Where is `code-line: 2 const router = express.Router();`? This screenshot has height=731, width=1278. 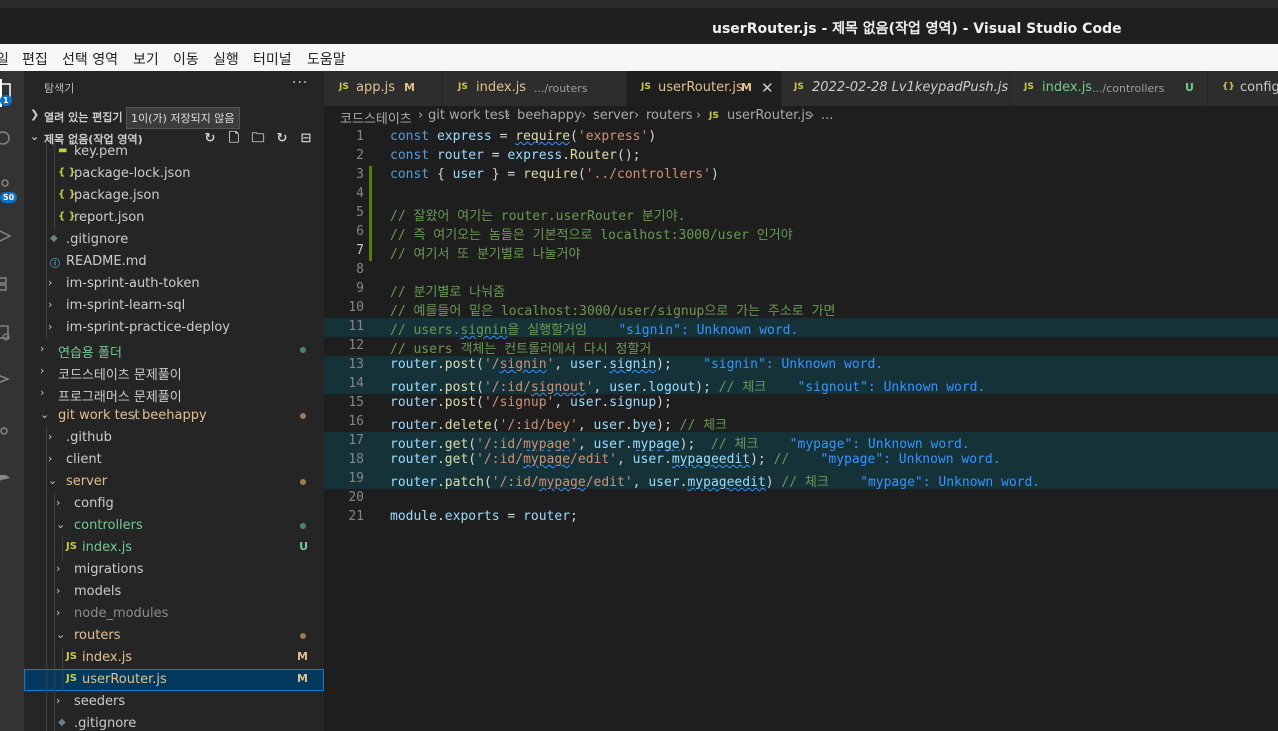 code-line: 2 const router = express.Router(); is located at coordinates (801, 156).